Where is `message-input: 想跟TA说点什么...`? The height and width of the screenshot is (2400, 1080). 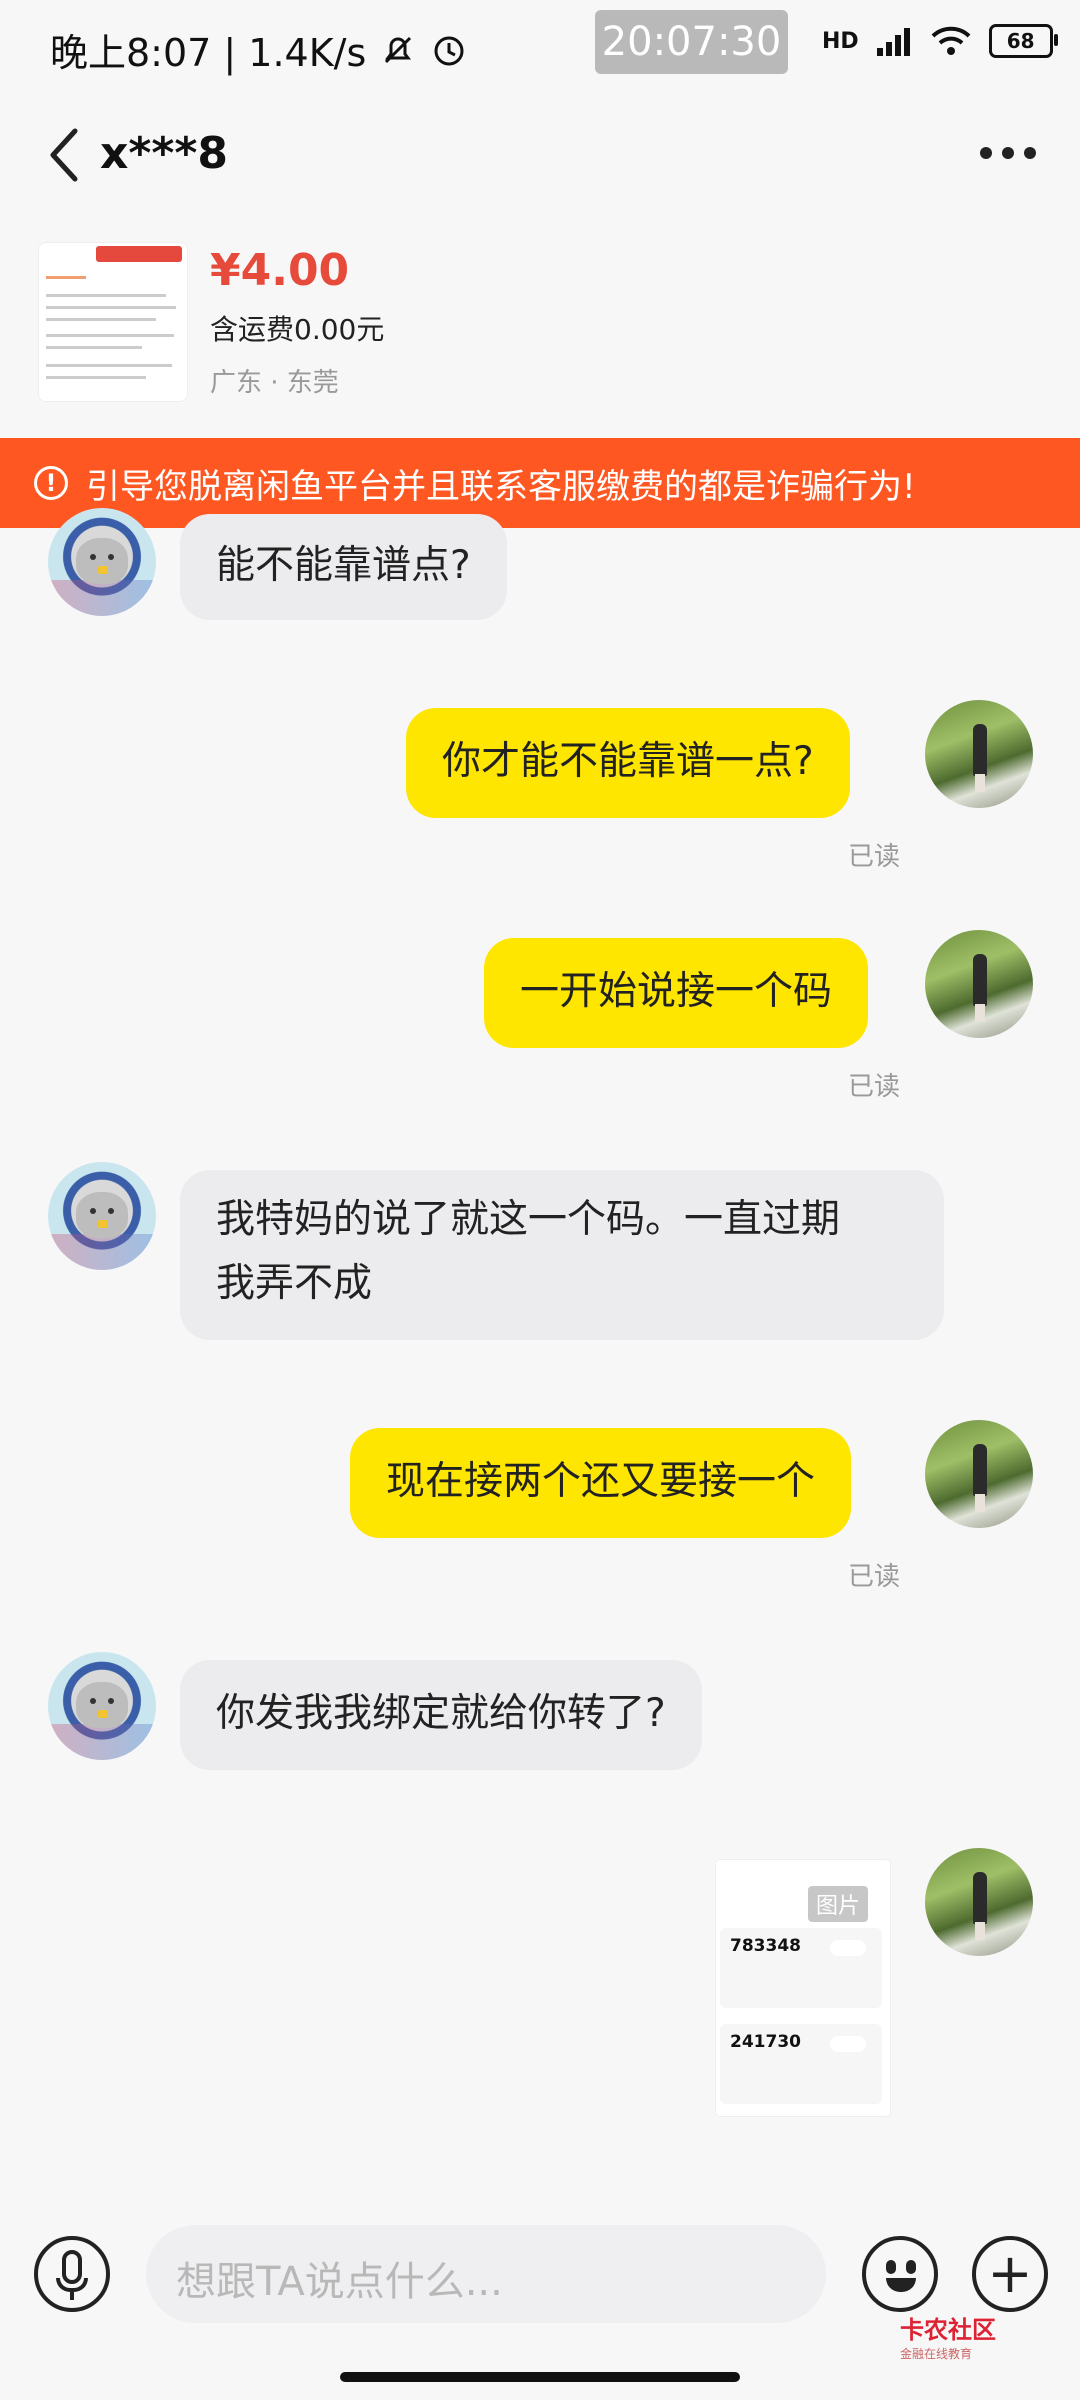 message-input: 想跟TA说点什么... is located at coordinates (486, 2274).